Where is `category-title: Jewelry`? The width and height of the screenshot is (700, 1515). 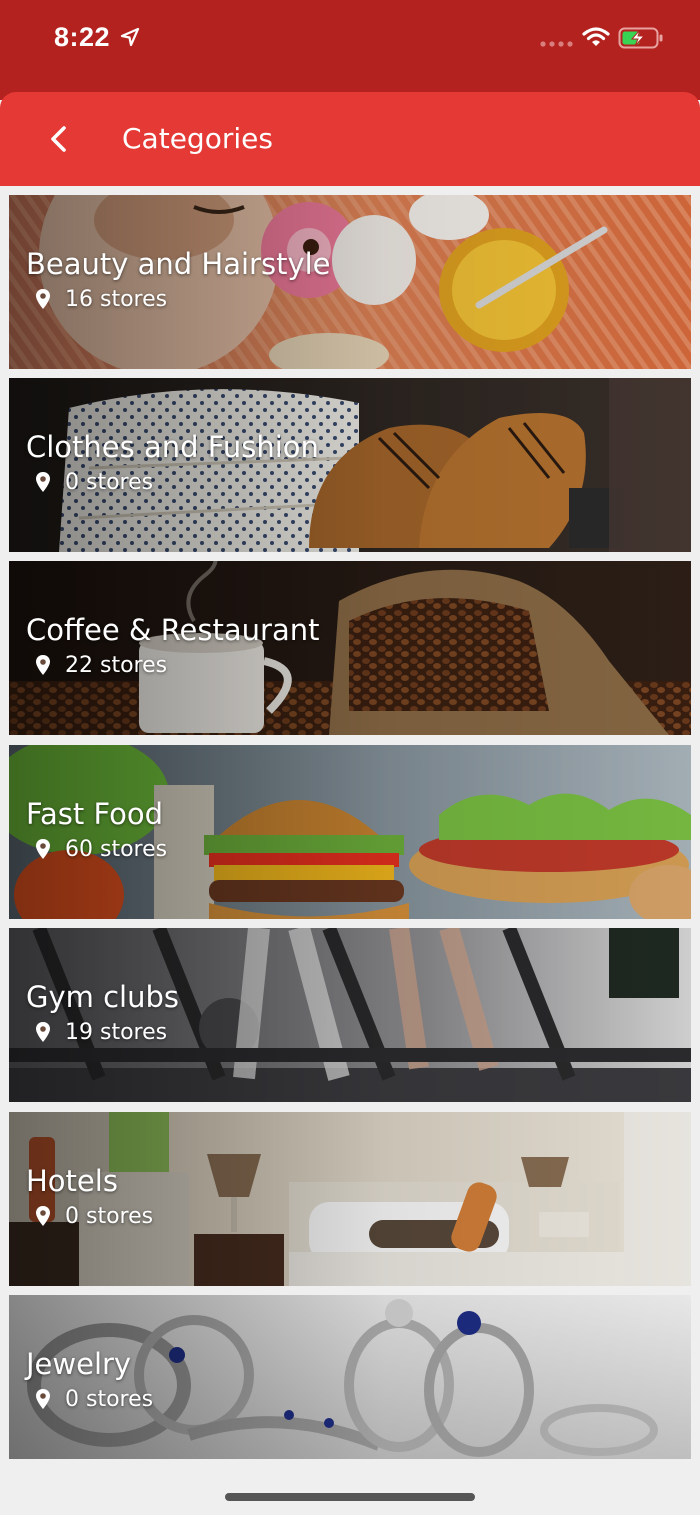
category-title: Jewelry is located at coordinates (79, 1364).